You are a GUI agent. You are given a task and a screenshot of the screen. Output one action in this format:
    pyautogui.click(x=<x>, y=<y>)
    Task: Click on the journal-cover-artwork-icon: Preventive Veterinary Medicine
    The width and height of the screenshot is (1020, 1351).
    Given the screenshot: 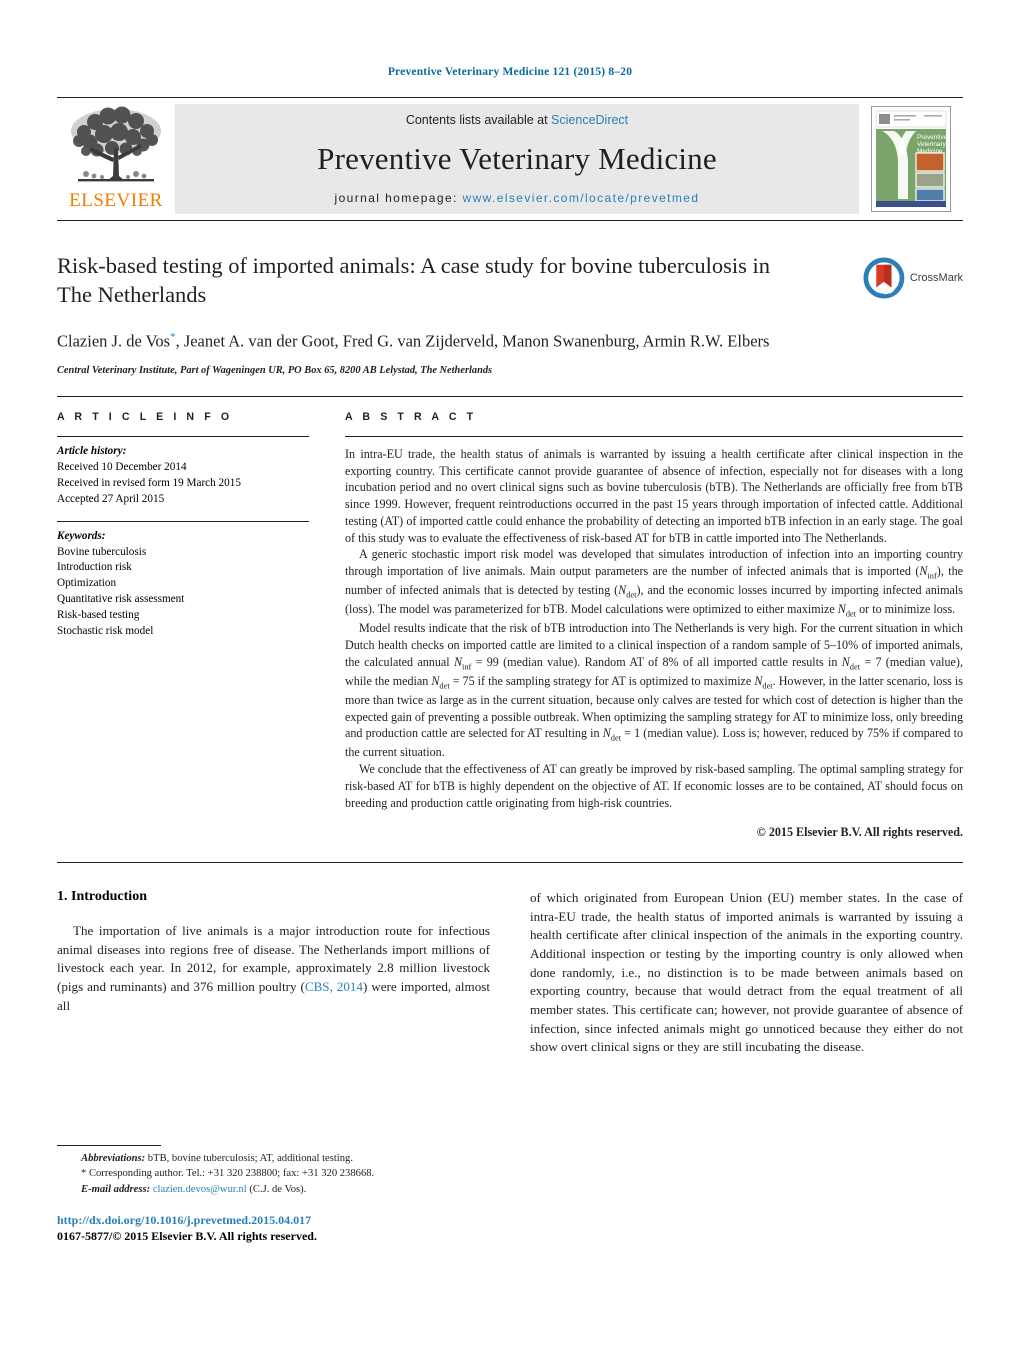 What is the action you would take?
    pyautogui.click(x=911, y=159)
    